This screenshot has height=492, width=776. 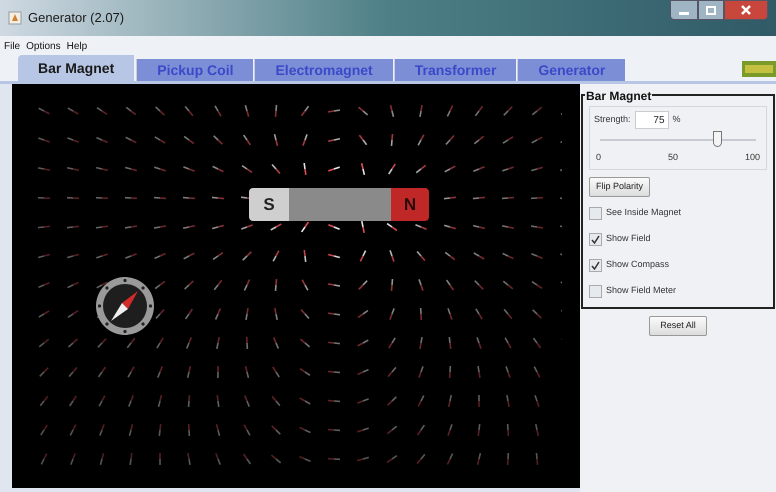 I want to click on slider-thumb, so click(x=717, y=139).